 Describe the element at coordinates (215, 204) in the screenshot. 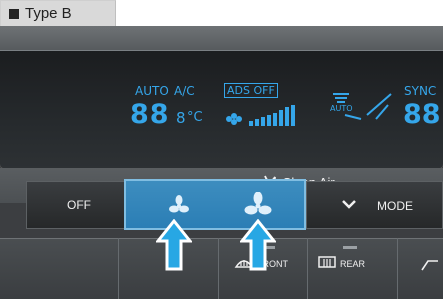

I see `fan-speed-button` at that location.